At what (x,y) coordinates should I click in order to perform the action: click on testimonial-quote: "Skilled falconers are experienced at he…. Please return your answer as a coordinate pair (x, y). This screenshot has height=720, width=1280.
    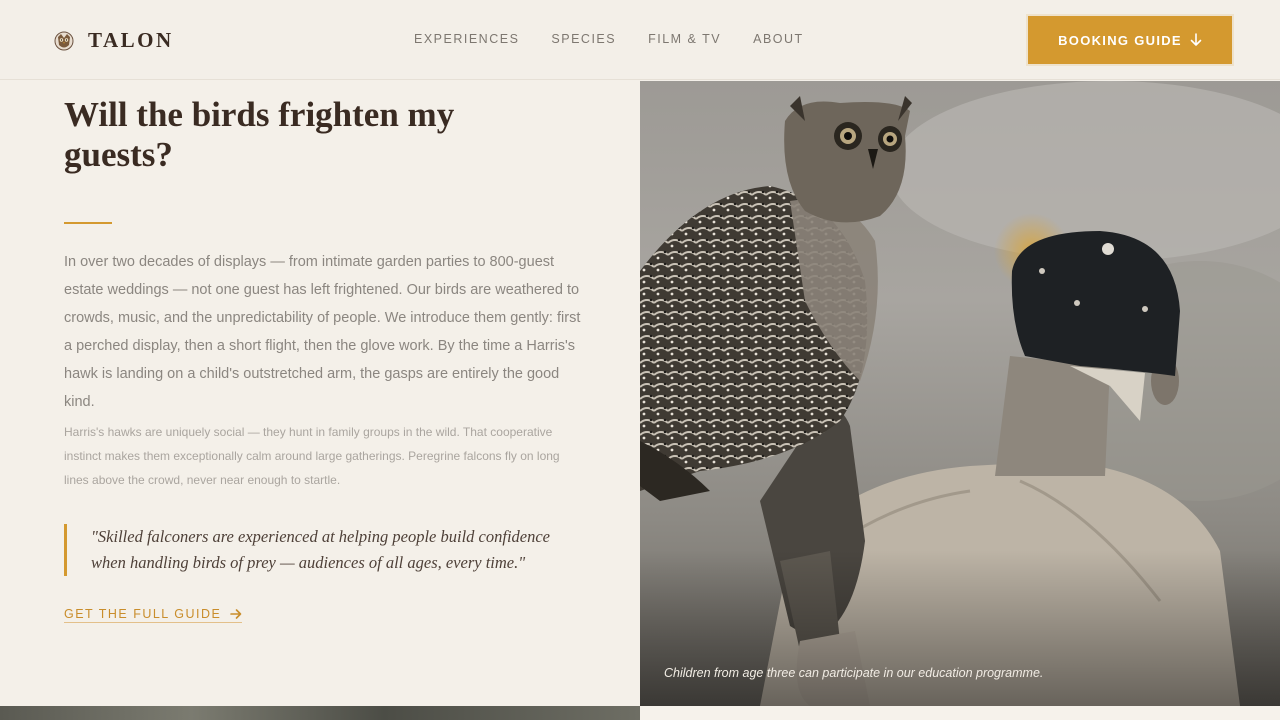
    Looking at the image, I should click on (324, 550).